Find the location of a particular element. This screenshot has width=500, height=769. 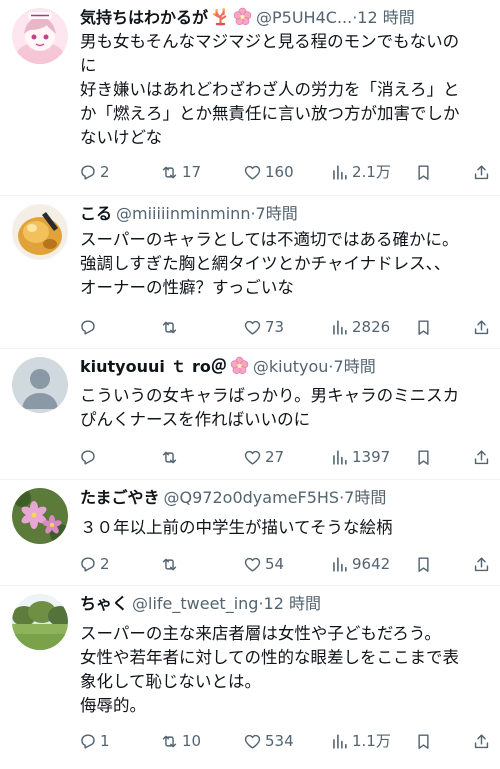

display-name: 気持ちはわかるが is located at coordinates (144, 17).